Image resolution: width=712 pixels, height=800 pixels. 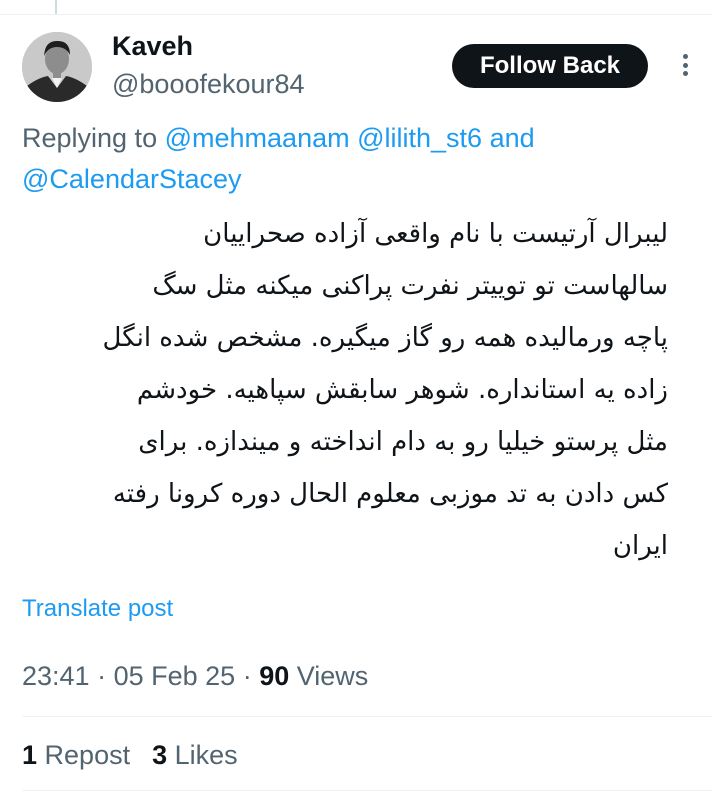 I want to click on mention-link: @mehmaanam, so click(x=257, y=138).